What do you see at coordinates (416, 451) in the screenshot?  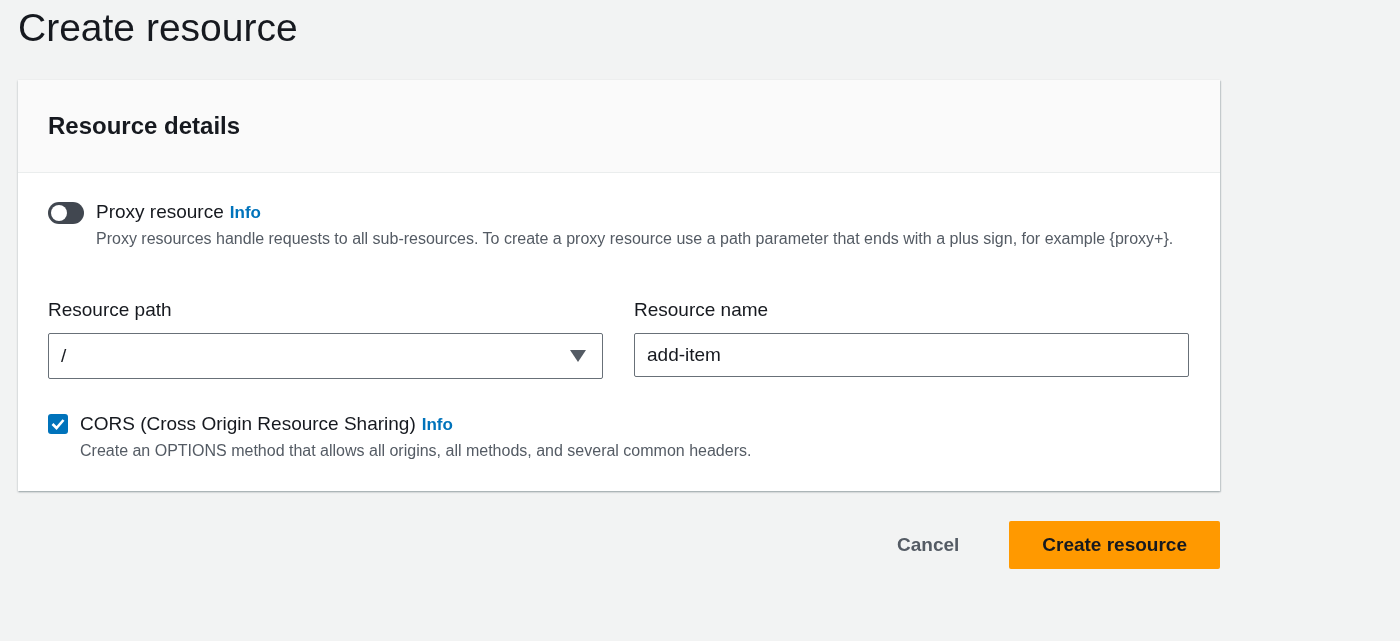 I see `checkbox-description: Create an OPTIONS method that allows all origins, all methods, and several common headers.` at bounding box center [416, 451].